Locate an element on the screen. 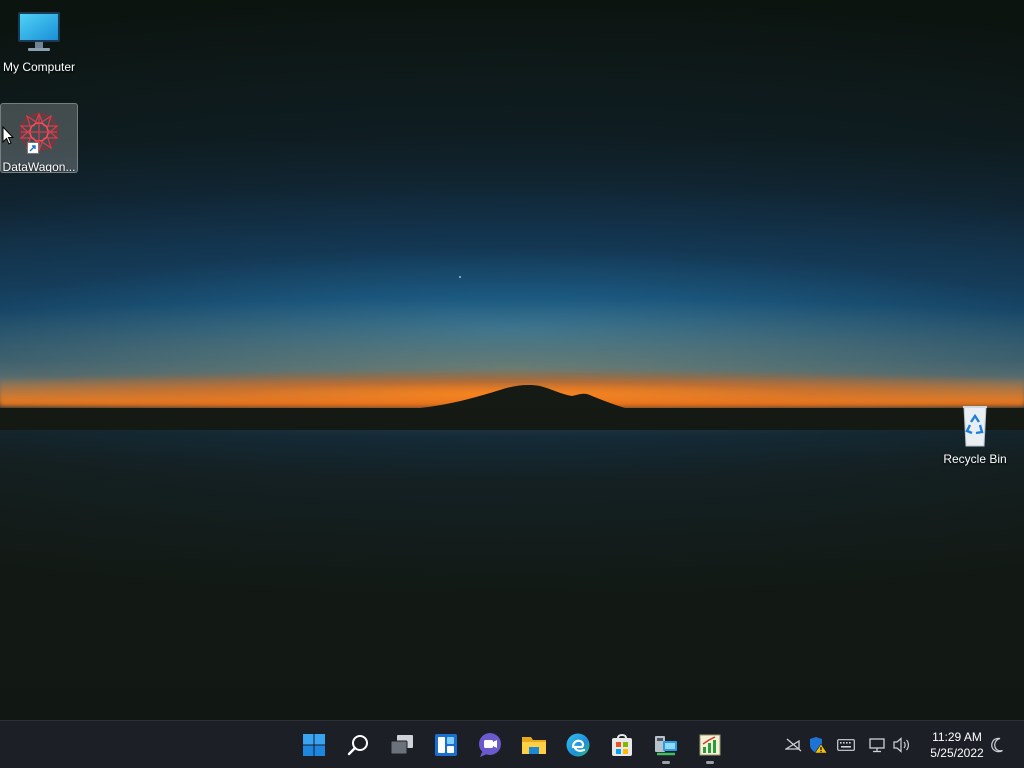  desktop-icon-recycle-bin: Recycle Bin is located at coordinates (975, 431).